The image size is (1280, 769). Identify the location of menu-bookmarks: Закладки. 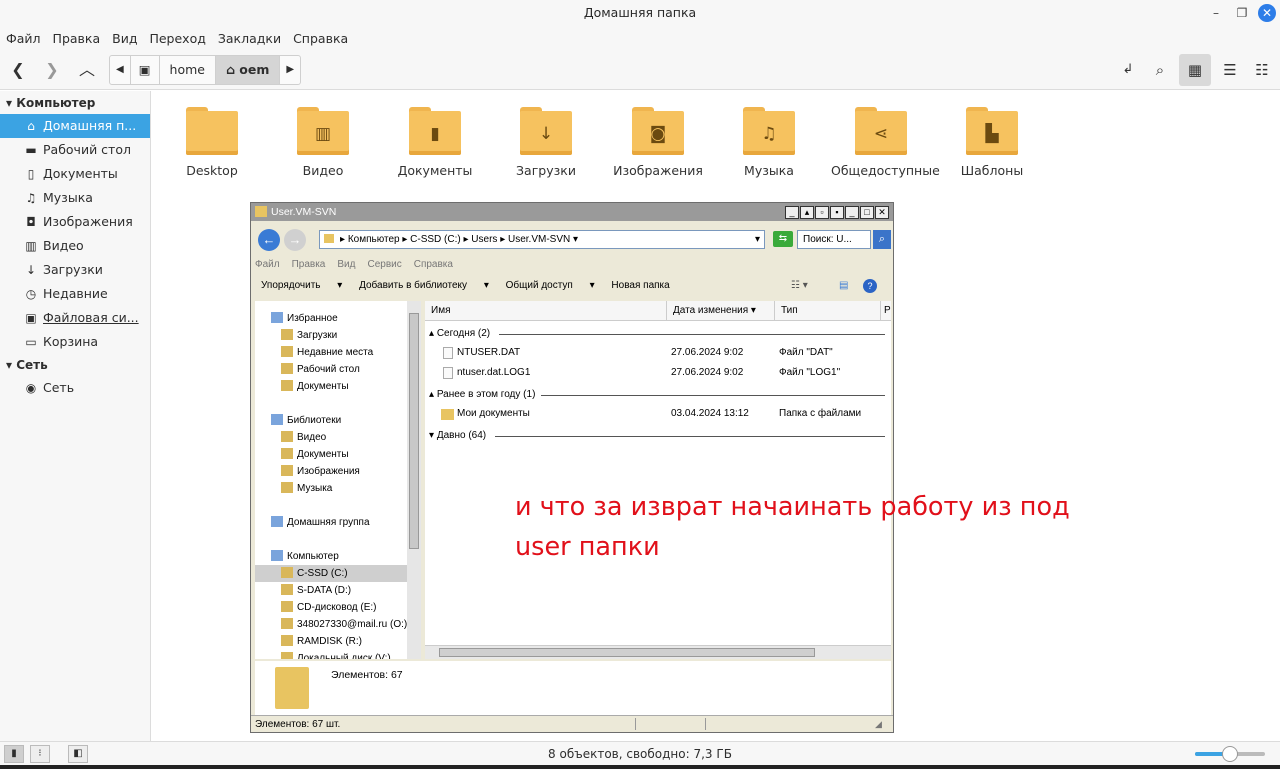
(249, 39).